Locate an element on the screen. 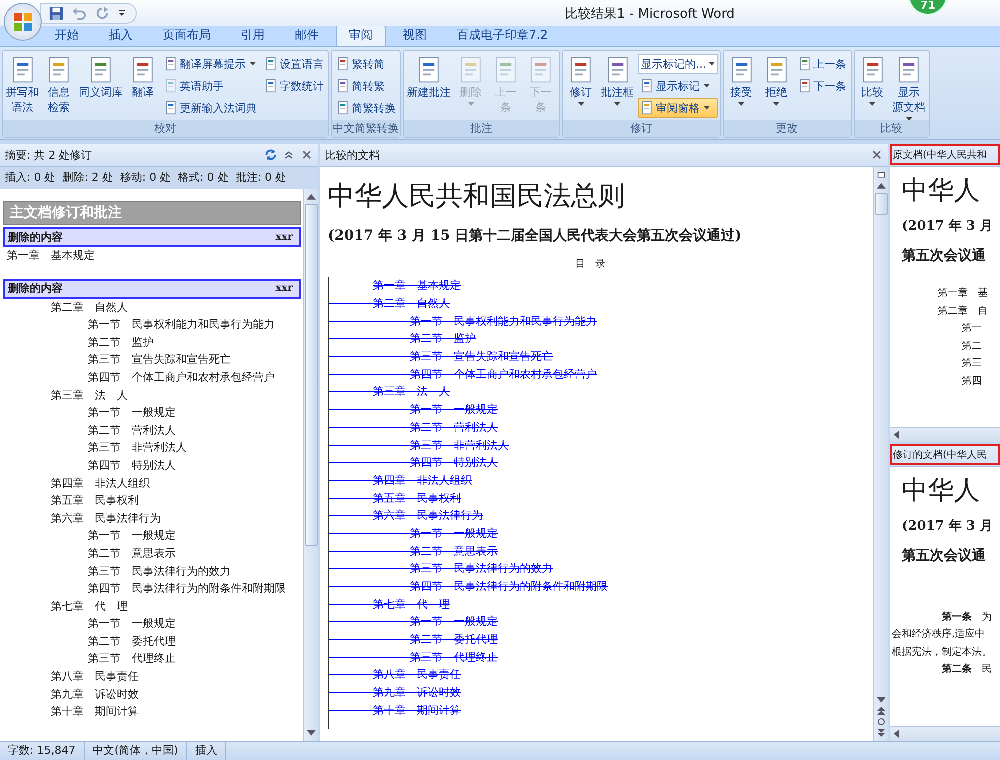 The image size is (1000, 760). refresh-icon is located at coordinates (271, 155).